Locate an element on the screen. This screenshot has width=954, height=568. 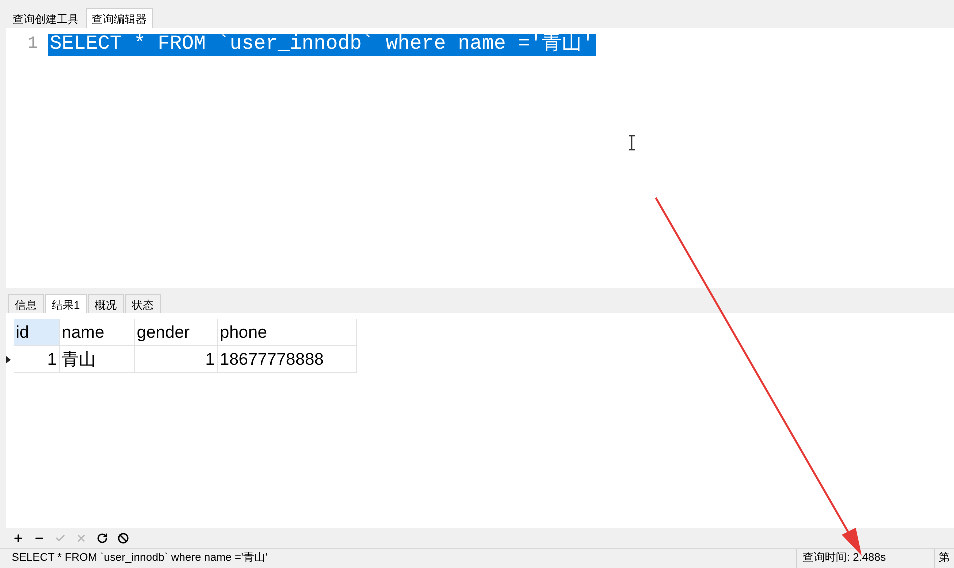
column-header: id is located at coordinates (37, 332).